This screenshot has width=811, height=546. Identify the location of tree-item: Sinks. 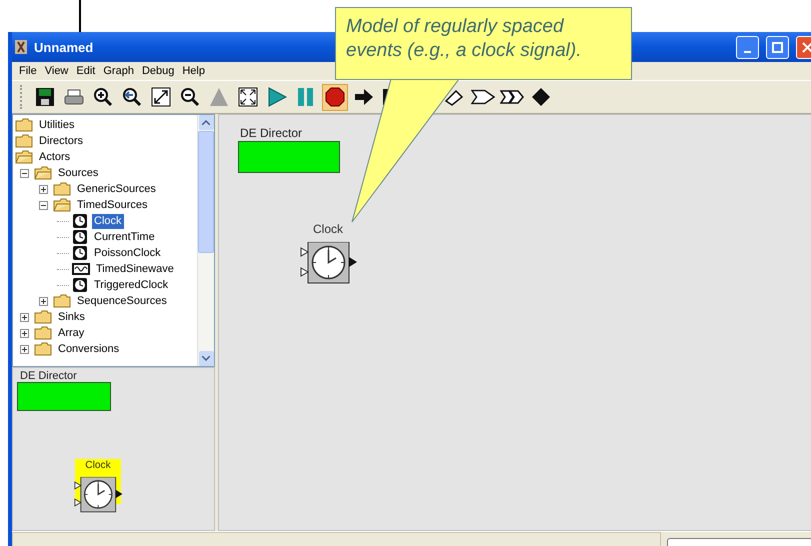
(71, 317).